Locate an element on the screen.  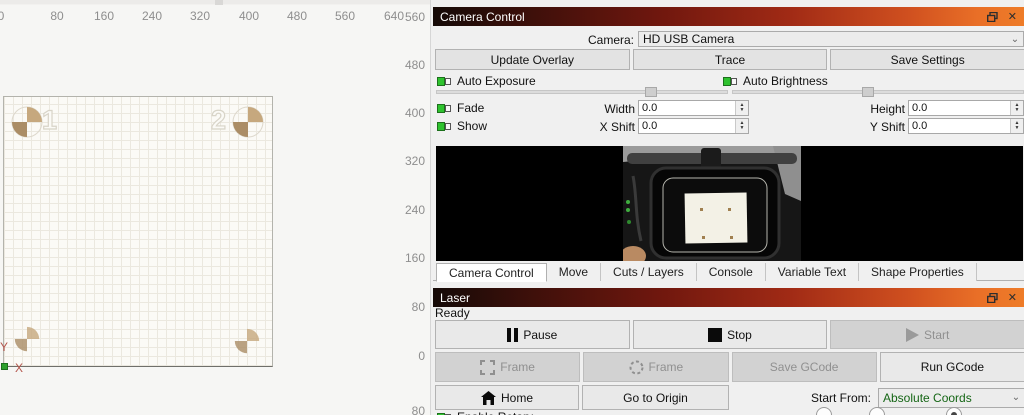
auto-brightness-toggle: Auto Brightness is located at coordinates (775, 81).